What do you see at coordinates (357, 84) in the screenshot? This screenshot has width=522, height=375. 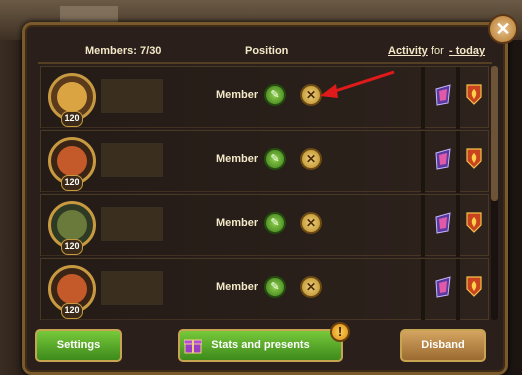 I see `red-arrow-annotation` at bounding box center [357, 84].